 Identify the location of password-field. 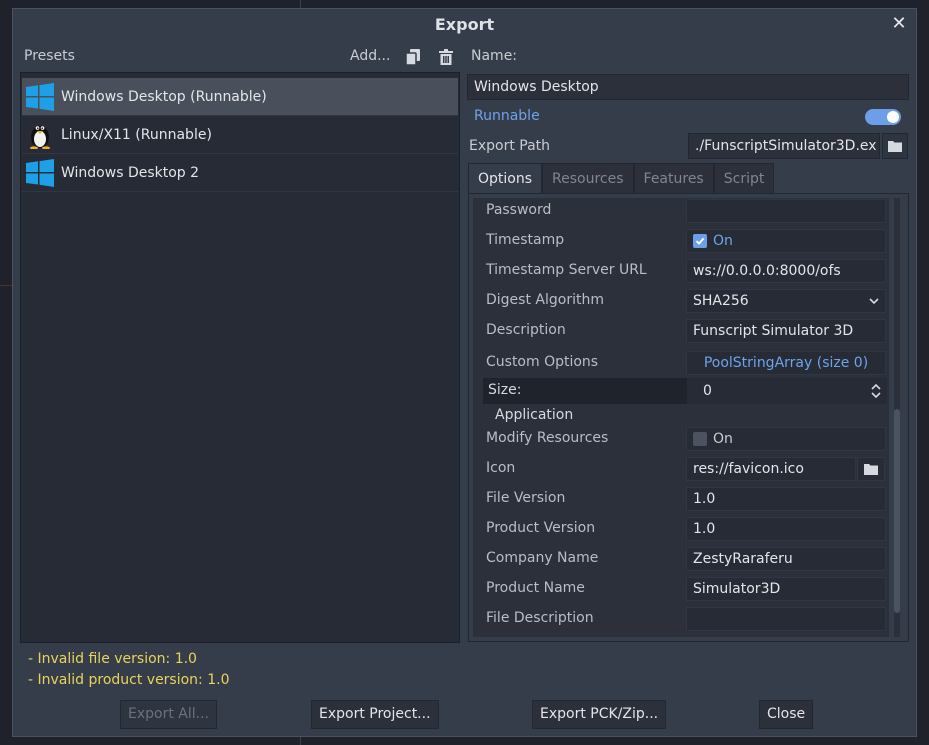
(786, 211).